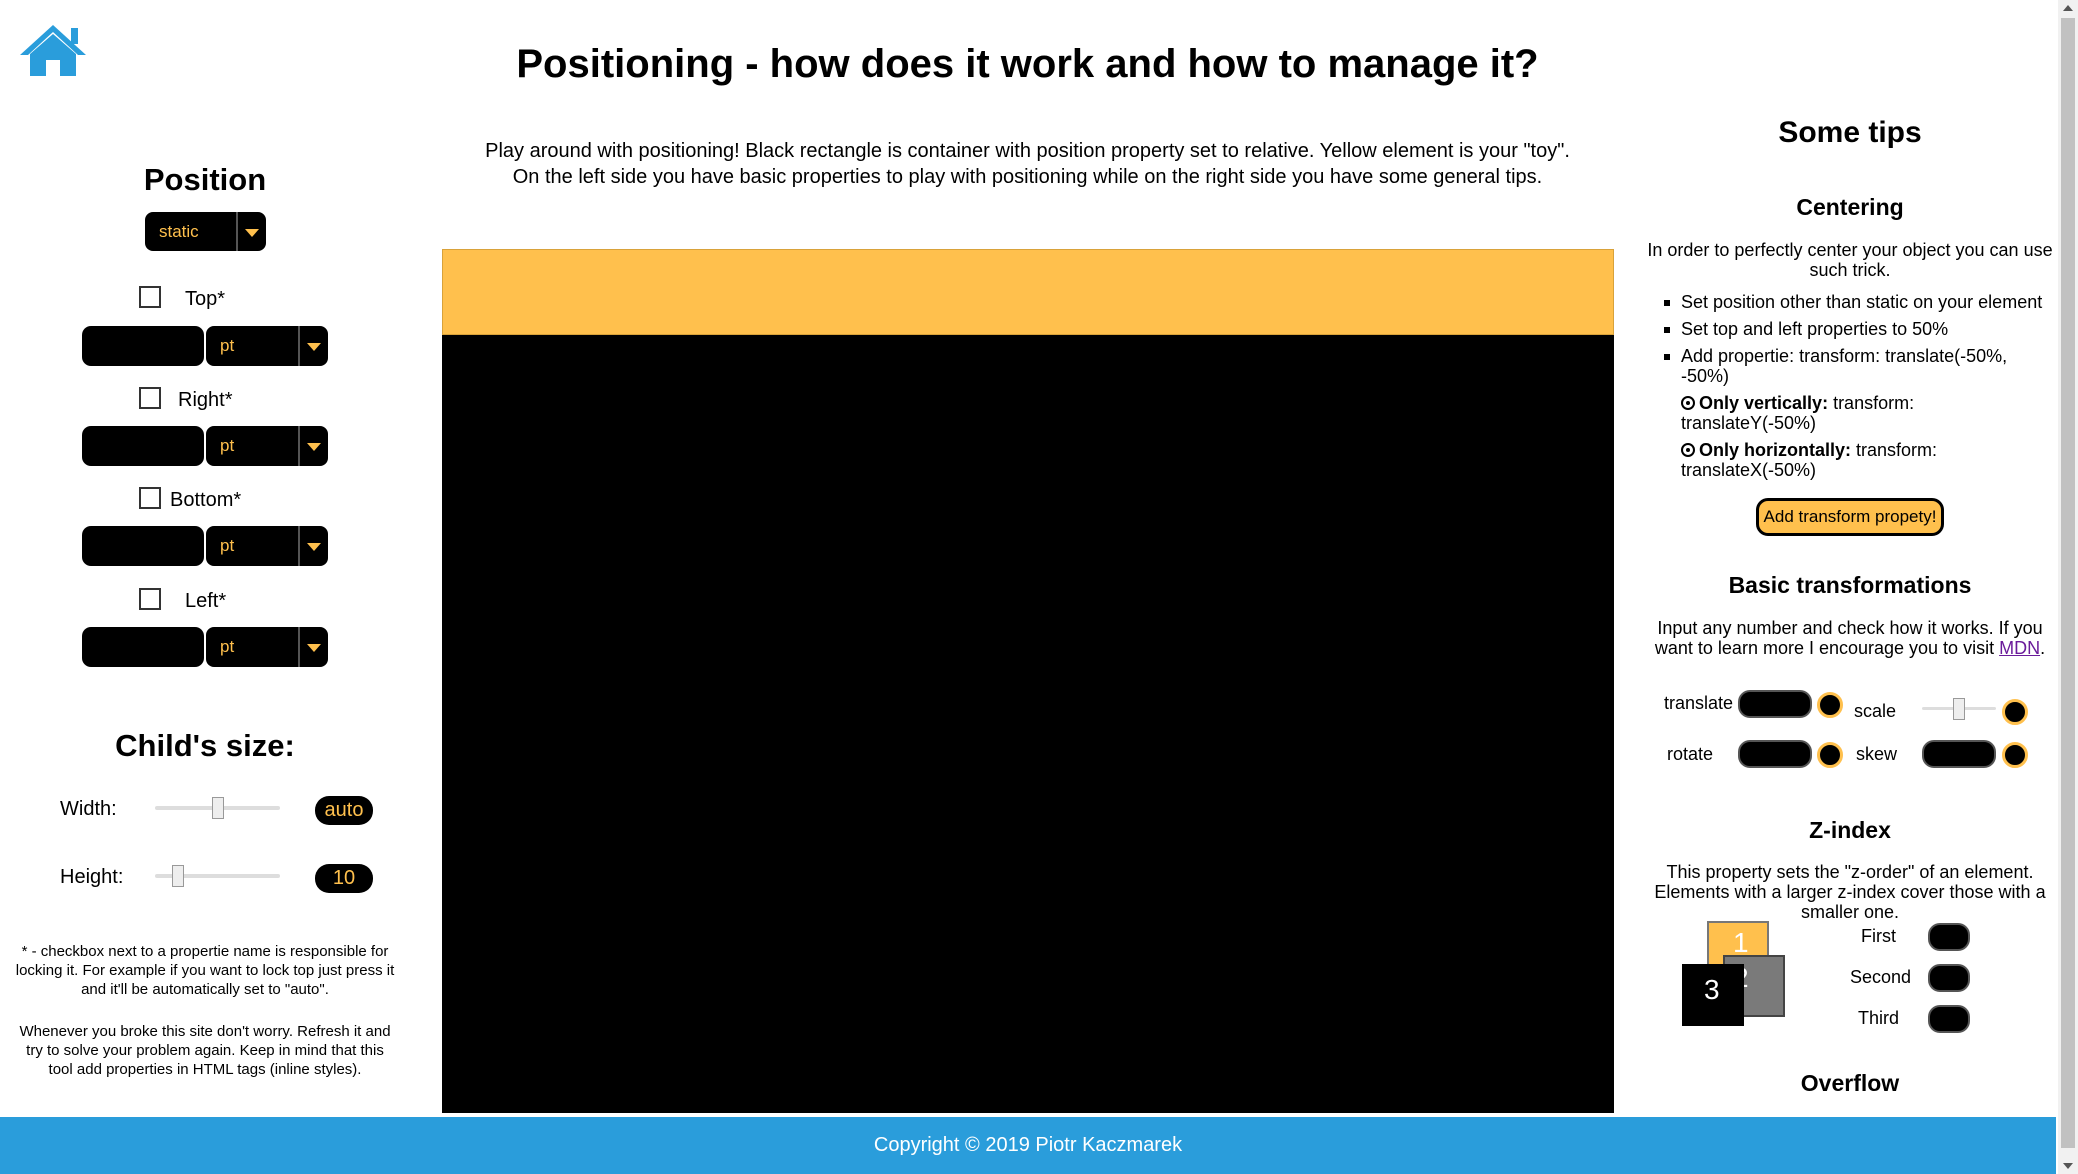  I want to click on translate-input, so click(1775, 704).